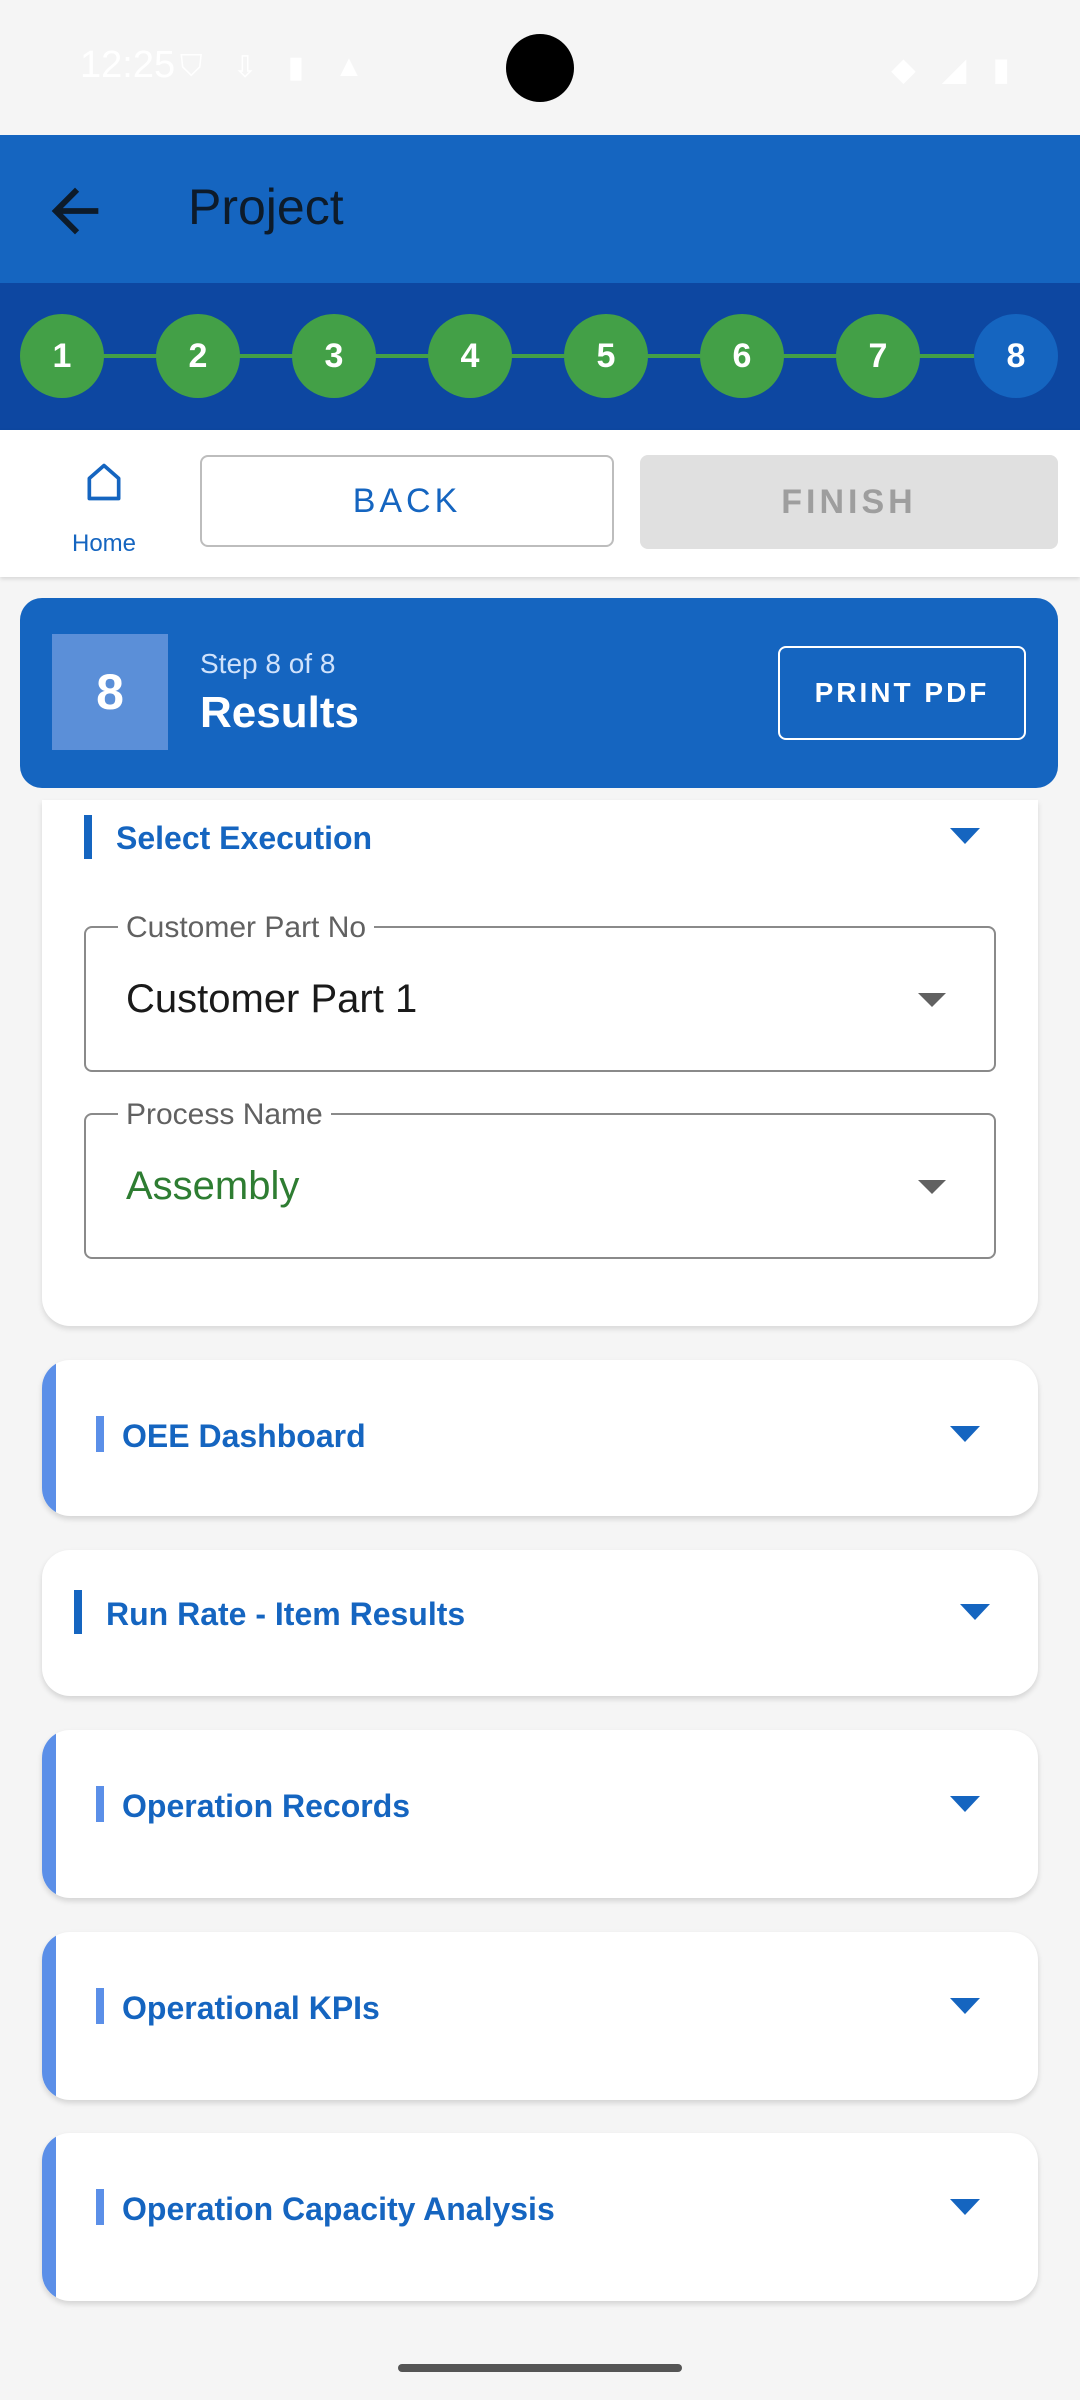 The height and width of the screenshot is (2400, 1080). I want to click on page-title: Project, so click(266, 207).